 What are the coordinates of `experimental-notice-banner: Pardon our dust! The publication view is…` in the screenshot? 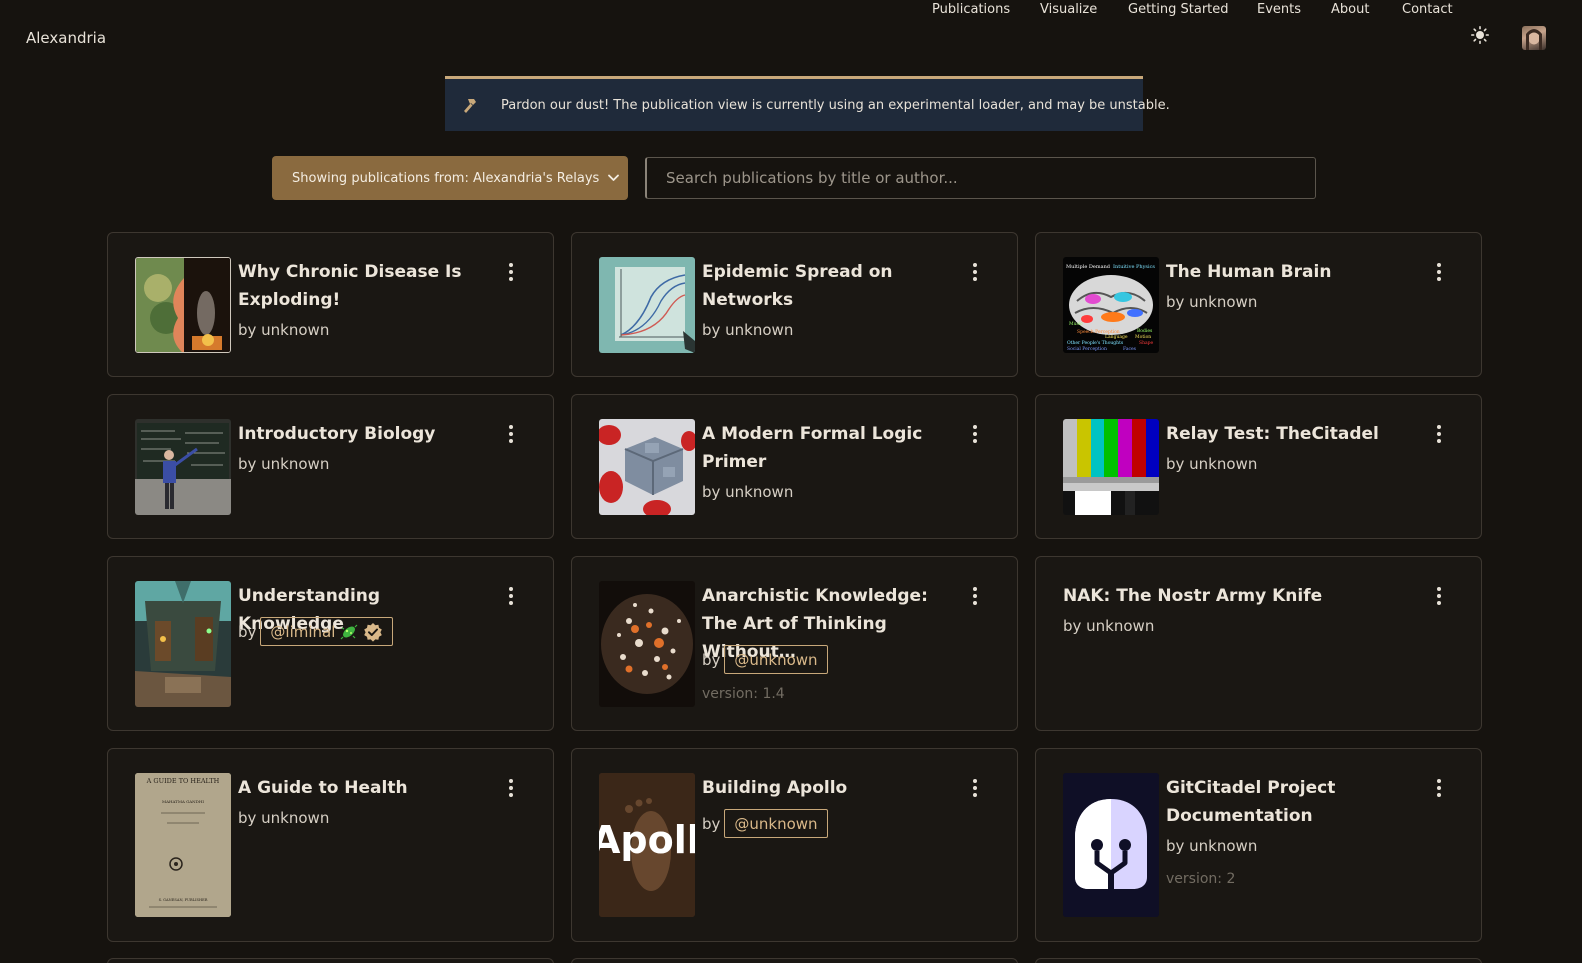 It's located at (807, 103).